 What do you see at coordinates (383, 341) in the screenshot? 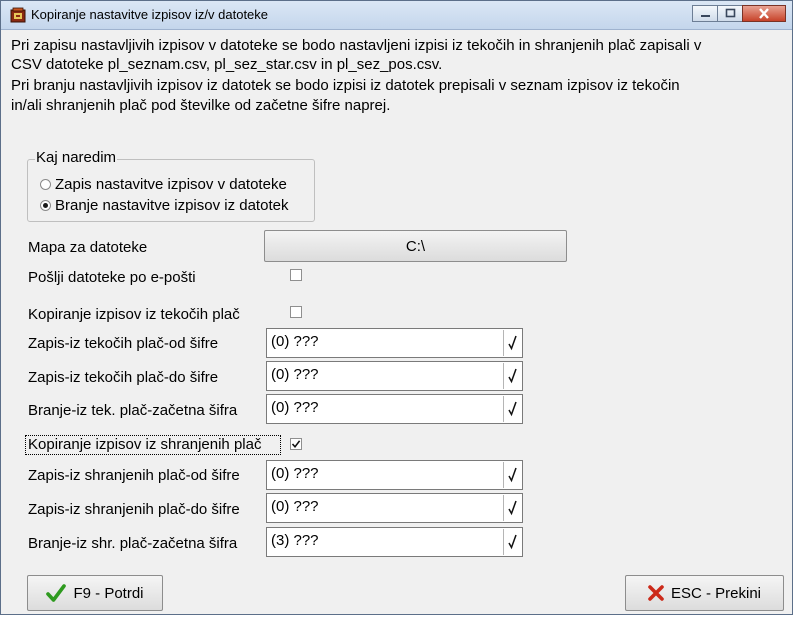
I see `current-from-input` at bounding box center [383, 341].